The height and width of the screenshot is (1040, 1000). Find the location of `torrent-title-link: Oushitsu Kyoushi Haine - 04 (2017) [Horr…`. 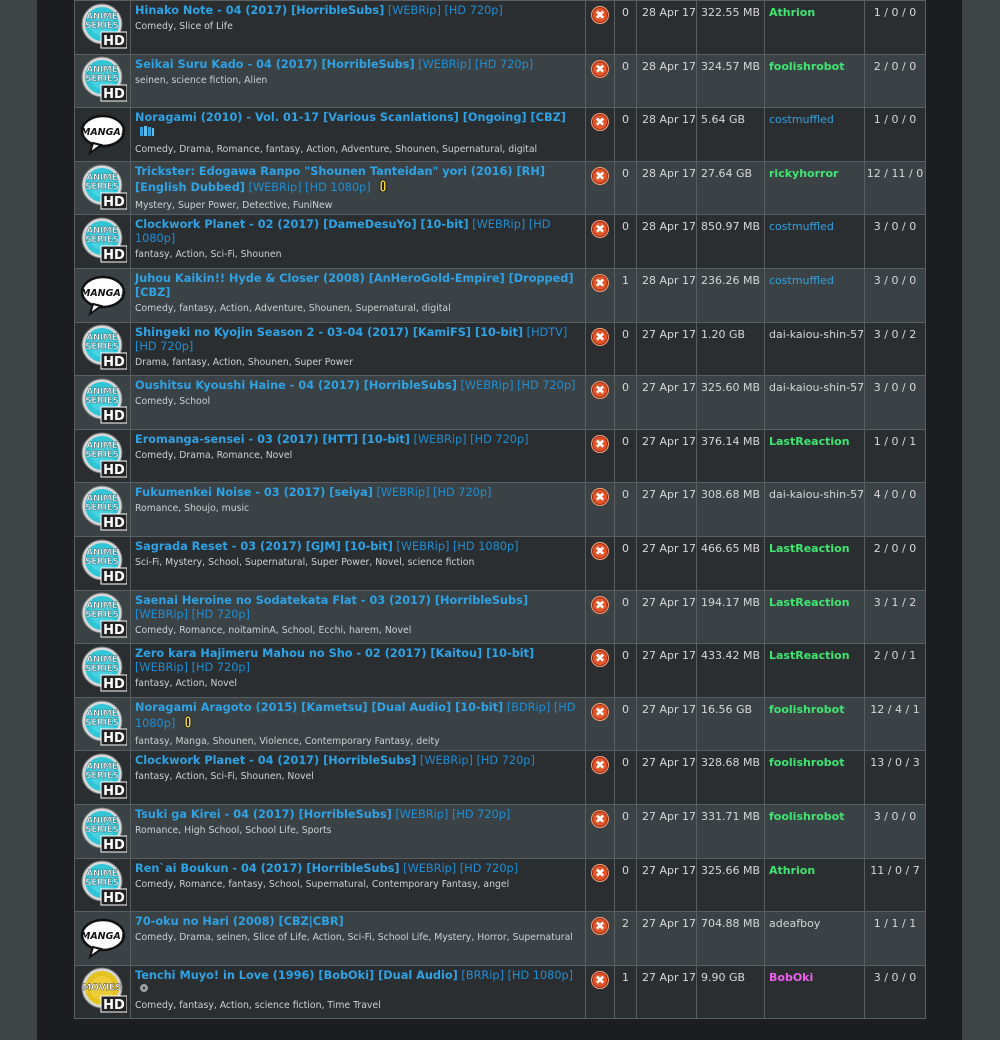

torrent-title-link: Oushitsu Kyoushi Haine - 04 (2017) [Horr… is located at coordinates (296, 385).